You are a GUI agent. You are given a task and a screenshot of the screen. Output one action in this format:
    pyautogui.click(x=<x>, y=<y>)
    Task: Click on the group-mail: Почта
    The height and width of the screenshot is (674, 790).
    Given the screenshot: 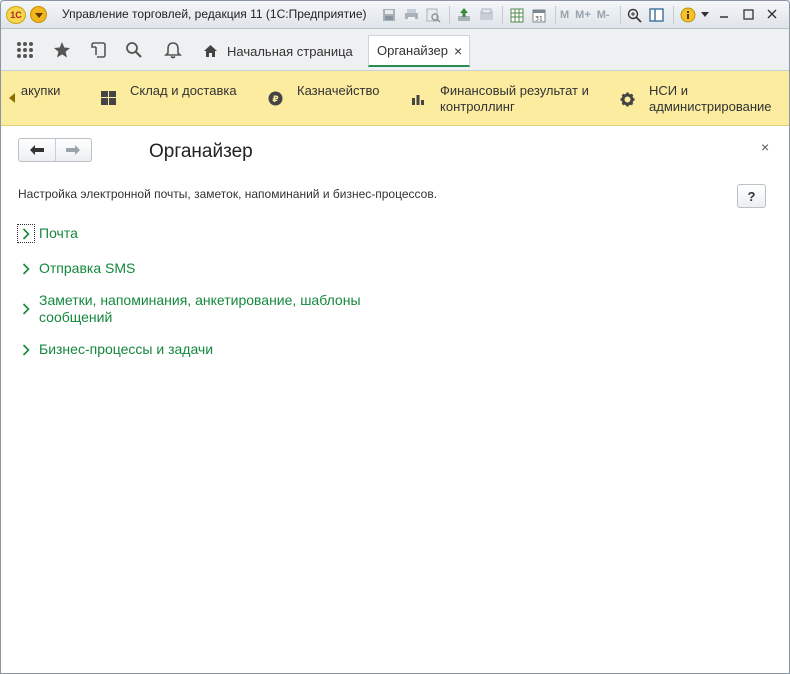 What is the action you would take?
    pyautogui.click(x=47, y=233)
    